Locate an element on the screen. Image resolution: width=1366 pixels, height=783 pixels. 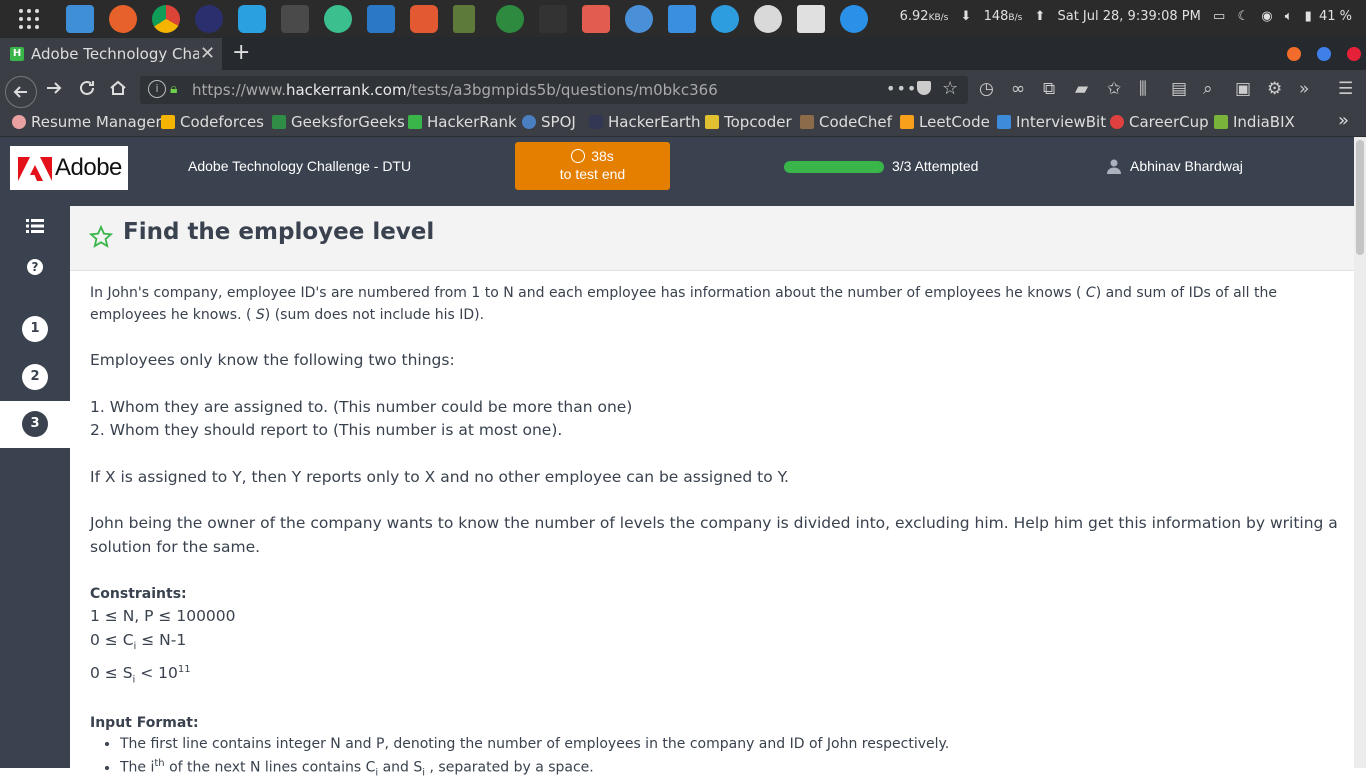
window-close-button is located at coordinates (1354, 54).